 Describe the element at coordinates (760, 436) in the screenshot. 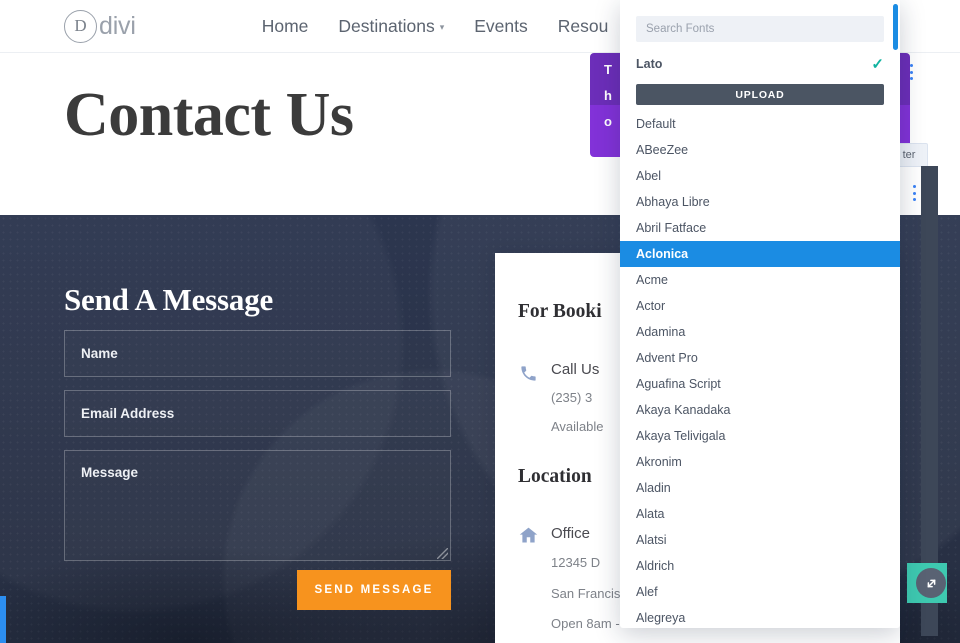

I see `font-option: Akaya Telivigala` at that location.